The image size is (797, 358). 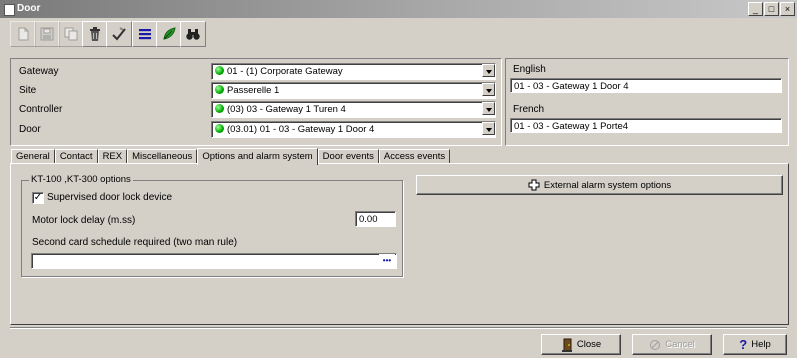 I want to click on external-alarm-button: External alarm system options, so click(x=599, y=185).